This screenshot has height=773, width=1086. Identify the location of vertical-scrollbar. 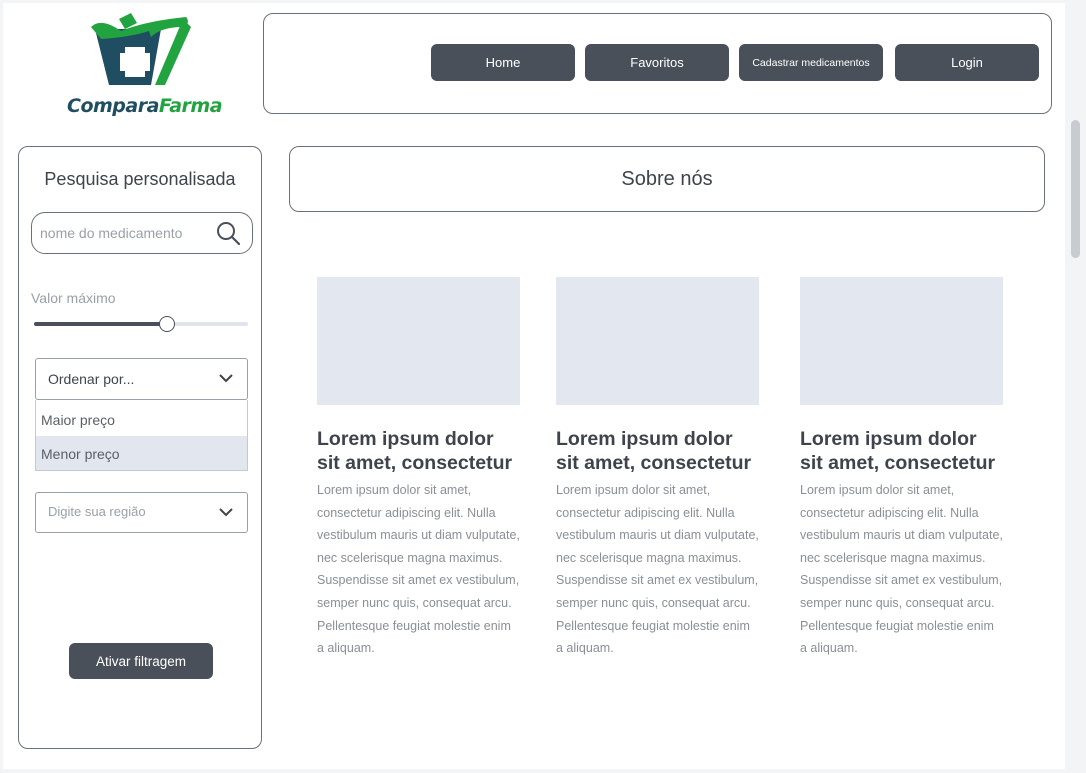
(1076, 386).